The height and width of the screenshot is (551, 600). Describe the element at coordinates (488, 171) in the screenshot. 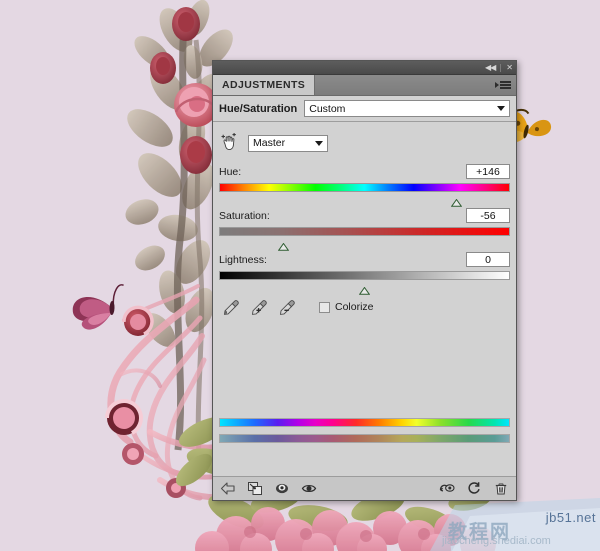

I see `hue-value-input: +146` at that location.